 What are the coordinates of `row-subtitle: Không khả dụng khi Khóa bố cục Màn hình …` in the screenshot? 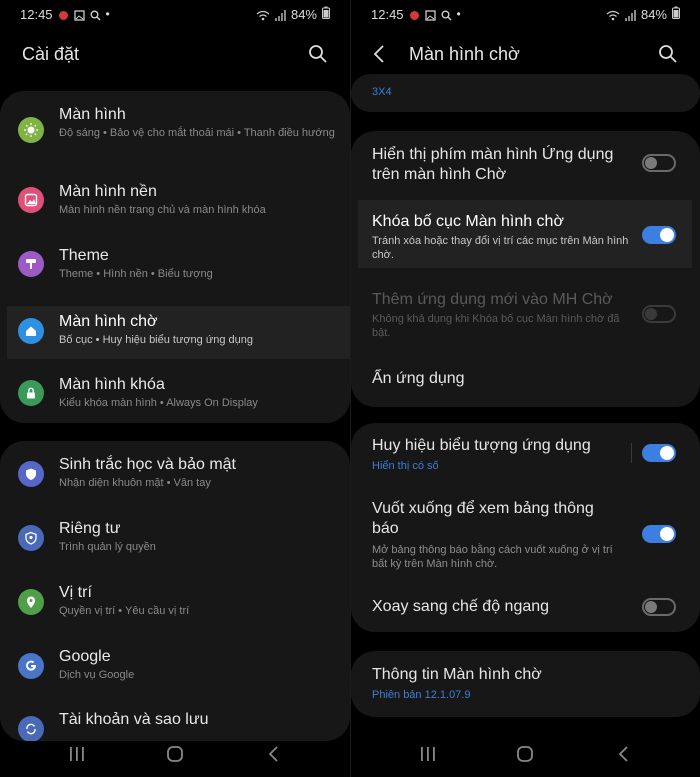 It's located at (496, 326).